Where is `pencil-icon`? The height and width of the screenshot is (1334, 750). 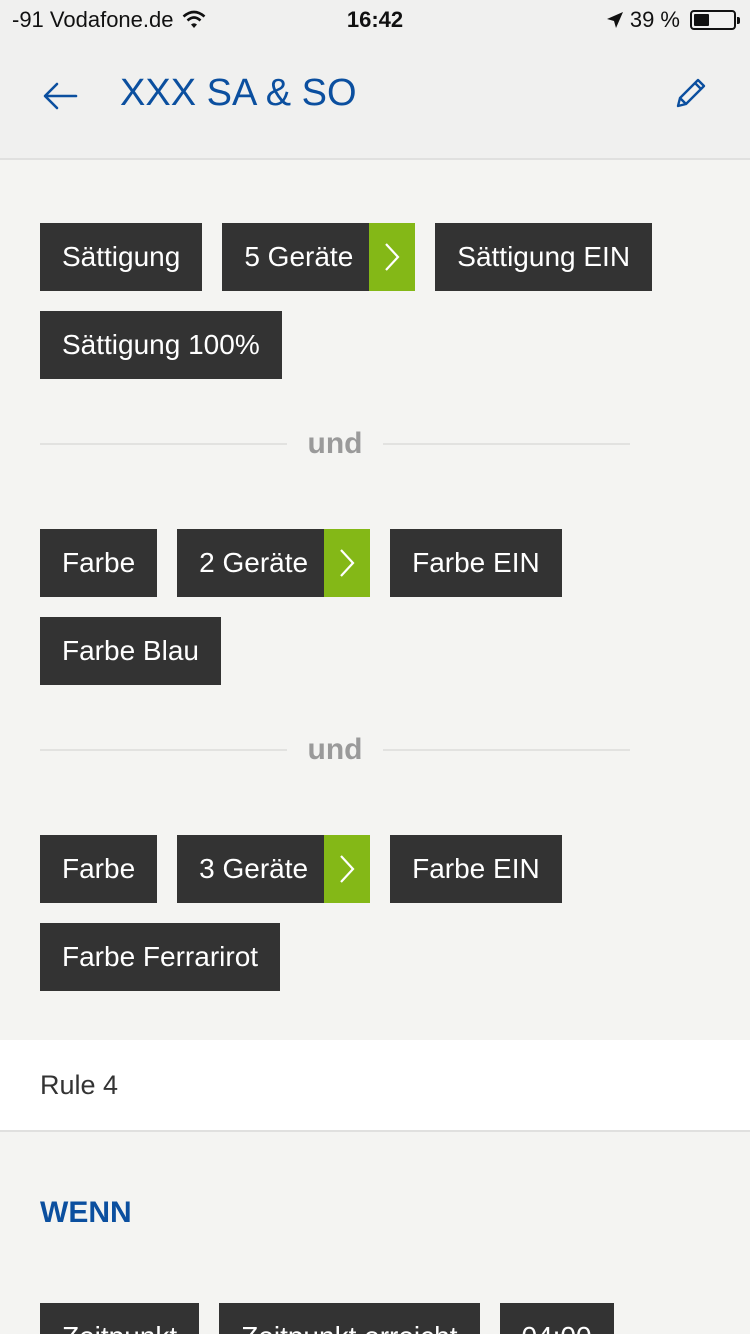 pencil-icon is located at coordinates (690, 94).